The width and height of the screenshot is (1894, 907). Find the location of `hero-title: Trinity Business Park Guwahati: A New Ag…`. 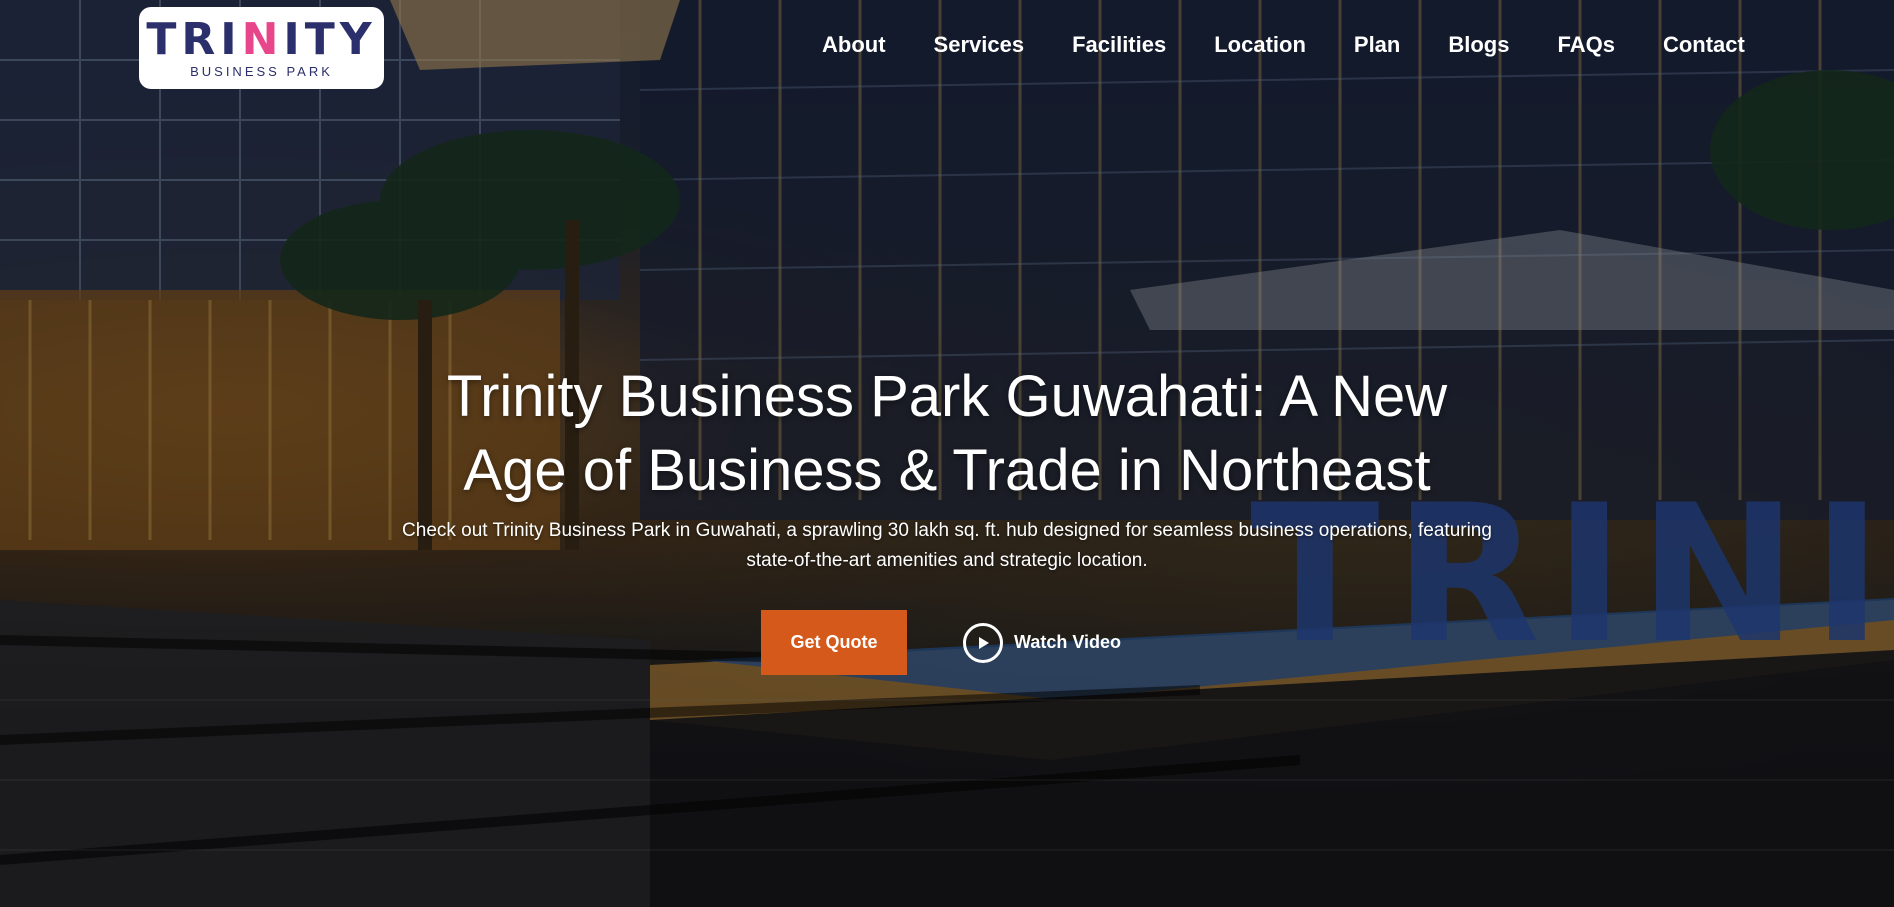

hero-title: Trinity Business Park Guwahati: A New Ag… is located at coordinates (947, 433).